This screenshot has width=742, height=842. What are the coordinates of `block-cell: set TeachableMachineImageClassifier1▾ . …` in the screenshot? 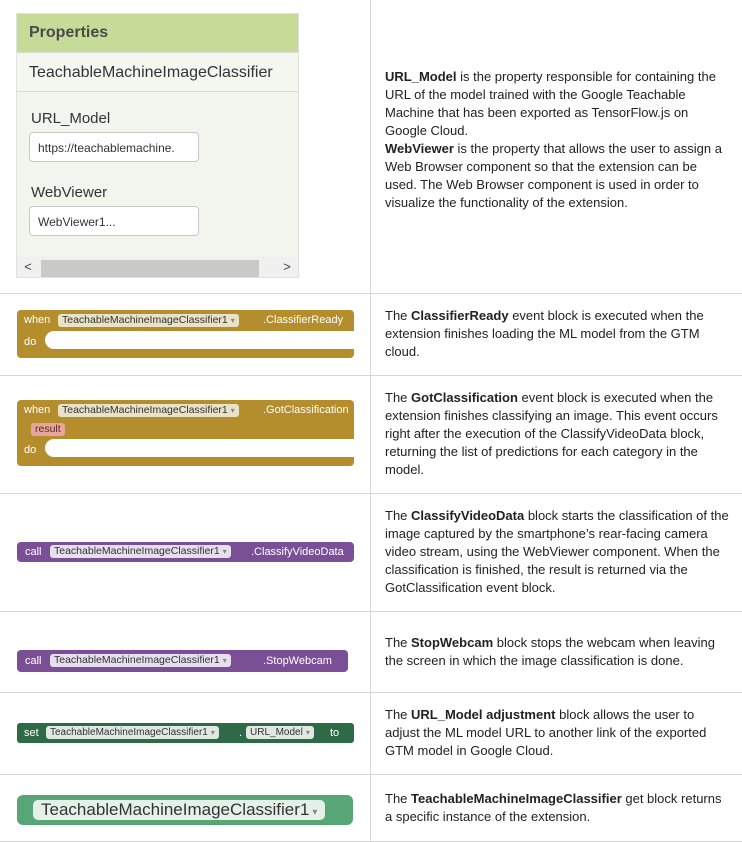 It's located at (185, 733).